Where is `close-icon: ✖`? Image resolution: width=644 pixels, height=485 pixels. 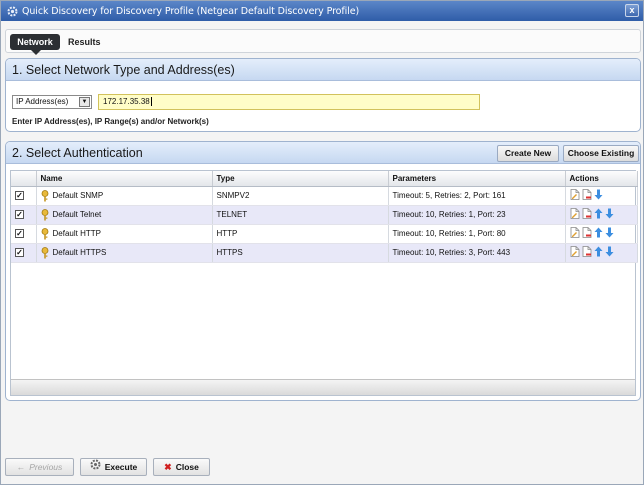 close-icon: ✖ is located at coordinates (168, 467).